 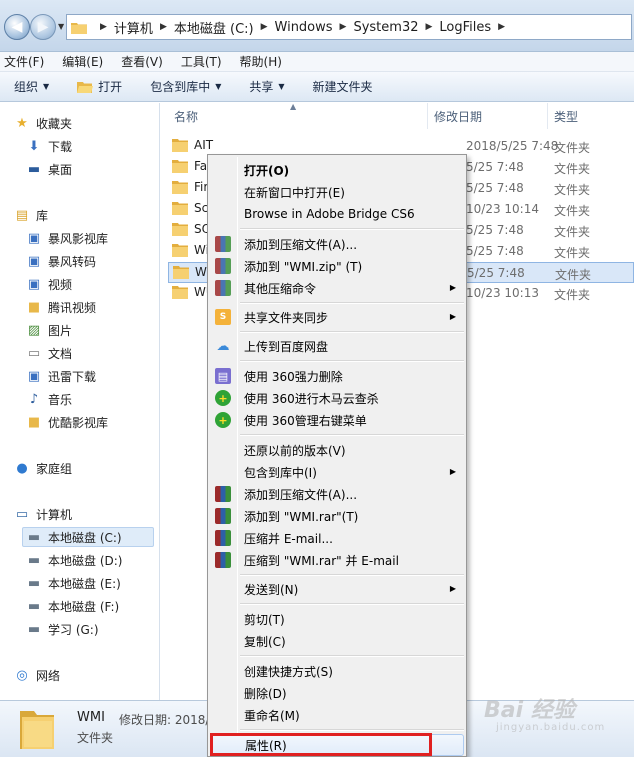 I want to click on menu-help: 帮助(H), so click(x=261, y=61).